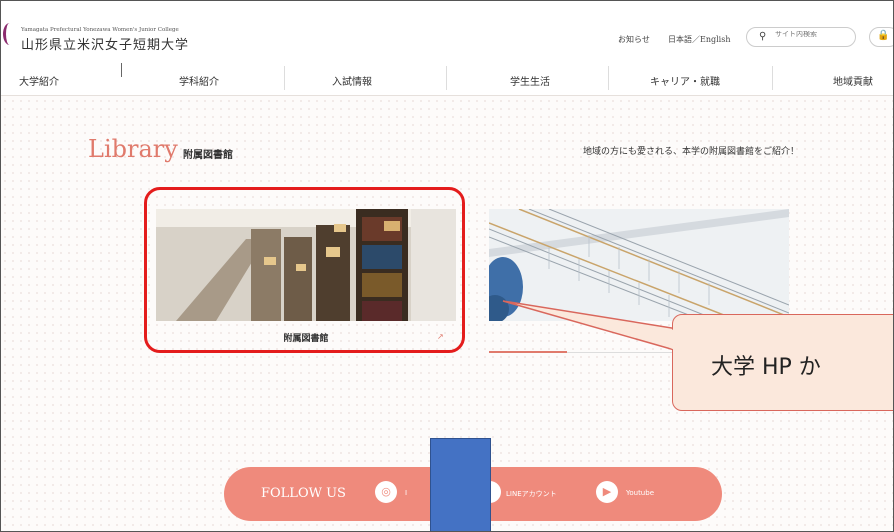  Describe the element at coordinates (531, 494) in the screenshot. I see `line-account-label: LINEアカウント` at that location.